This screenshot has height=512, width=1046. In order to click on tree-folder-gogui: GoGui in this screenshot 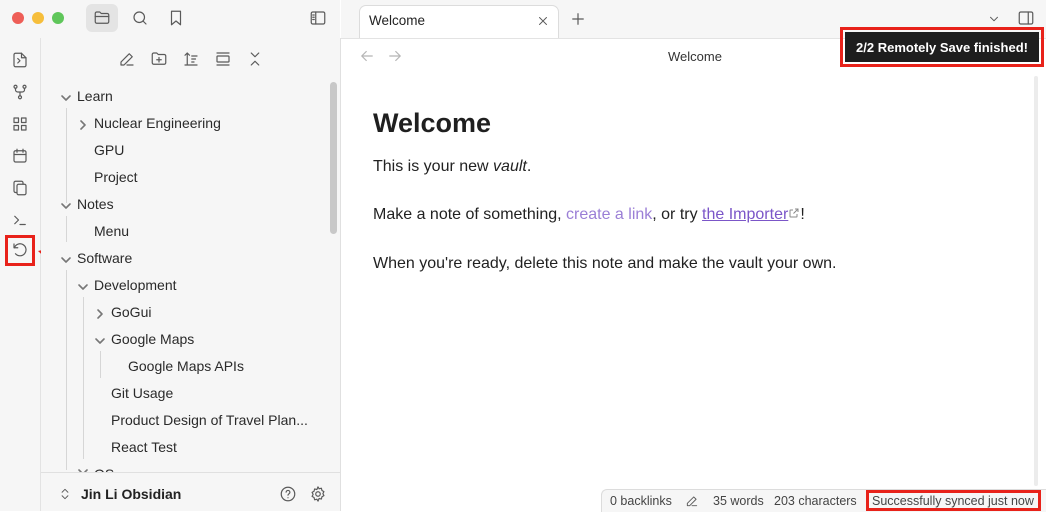, I will do `click(131, 312)`.